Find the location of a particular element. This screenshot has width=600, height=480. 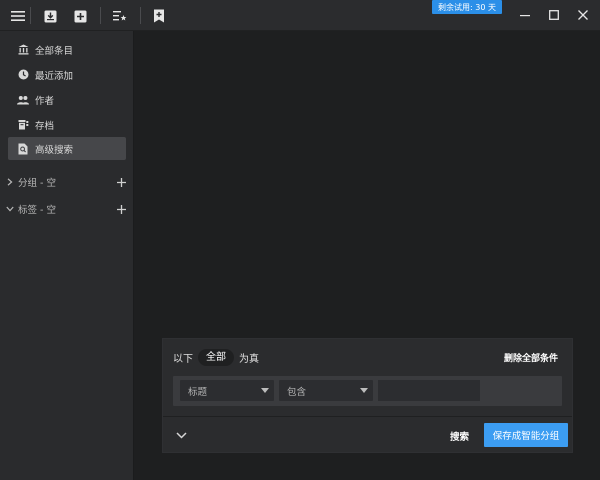

search-button: 搜索 is located at coordinates (459, 436).